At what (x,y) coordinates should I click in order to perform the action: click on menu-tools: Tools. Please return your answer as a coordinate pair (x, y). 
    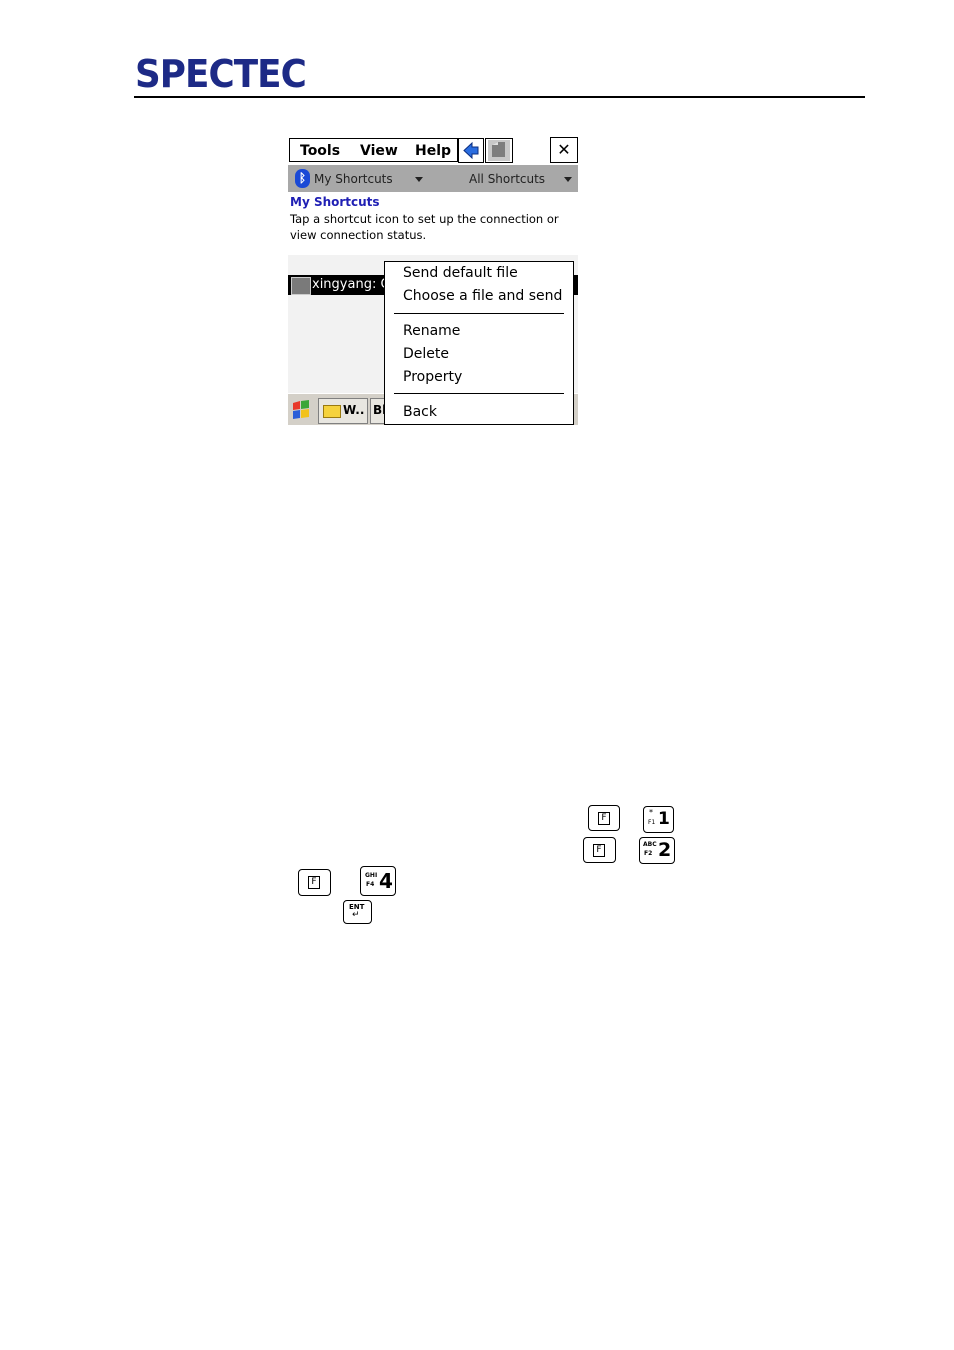
    Looking at the image, I should click on (320, 151).